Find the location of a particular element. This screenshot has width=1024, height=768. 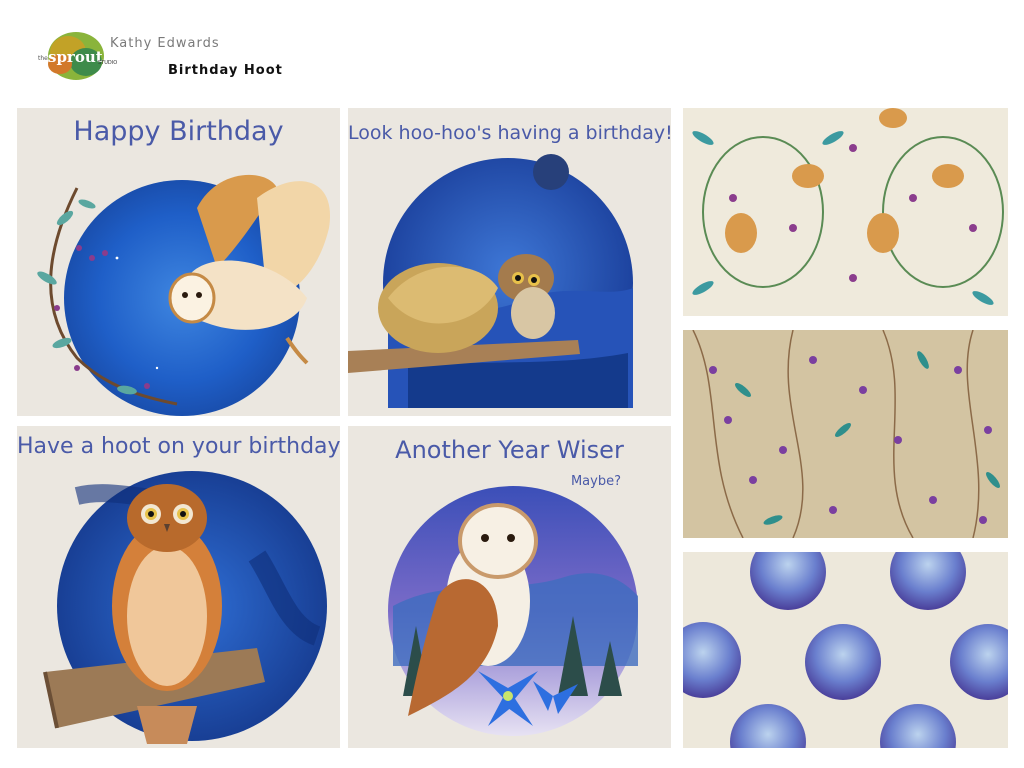

boobook-owl-on-log-illustration is located at coordinates (185, 607).